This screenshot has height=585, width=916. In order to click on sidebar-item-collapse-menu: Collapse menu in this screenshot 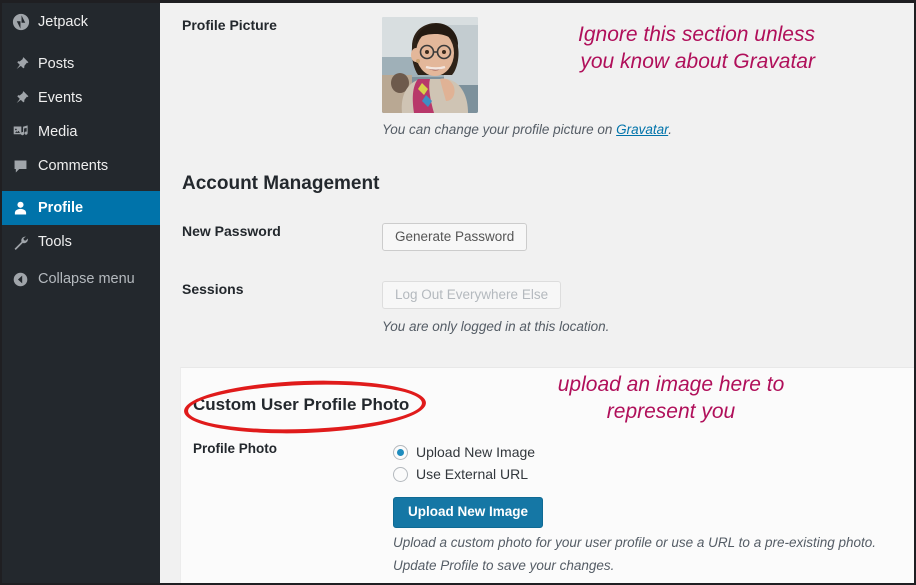, I will do `click(81, 279)`.